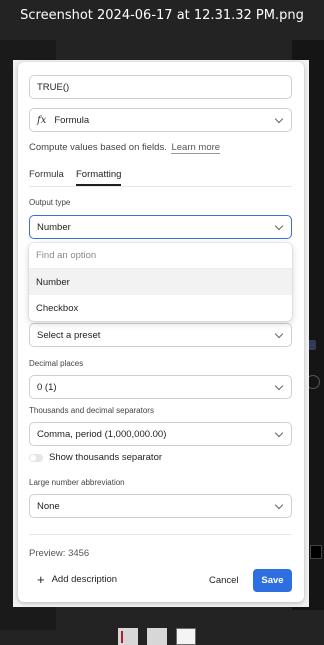 Image resolution: width=324 pixels, height=645 pixels. I want to click on decimal-places-select: 0 (1), so click(160, 387).